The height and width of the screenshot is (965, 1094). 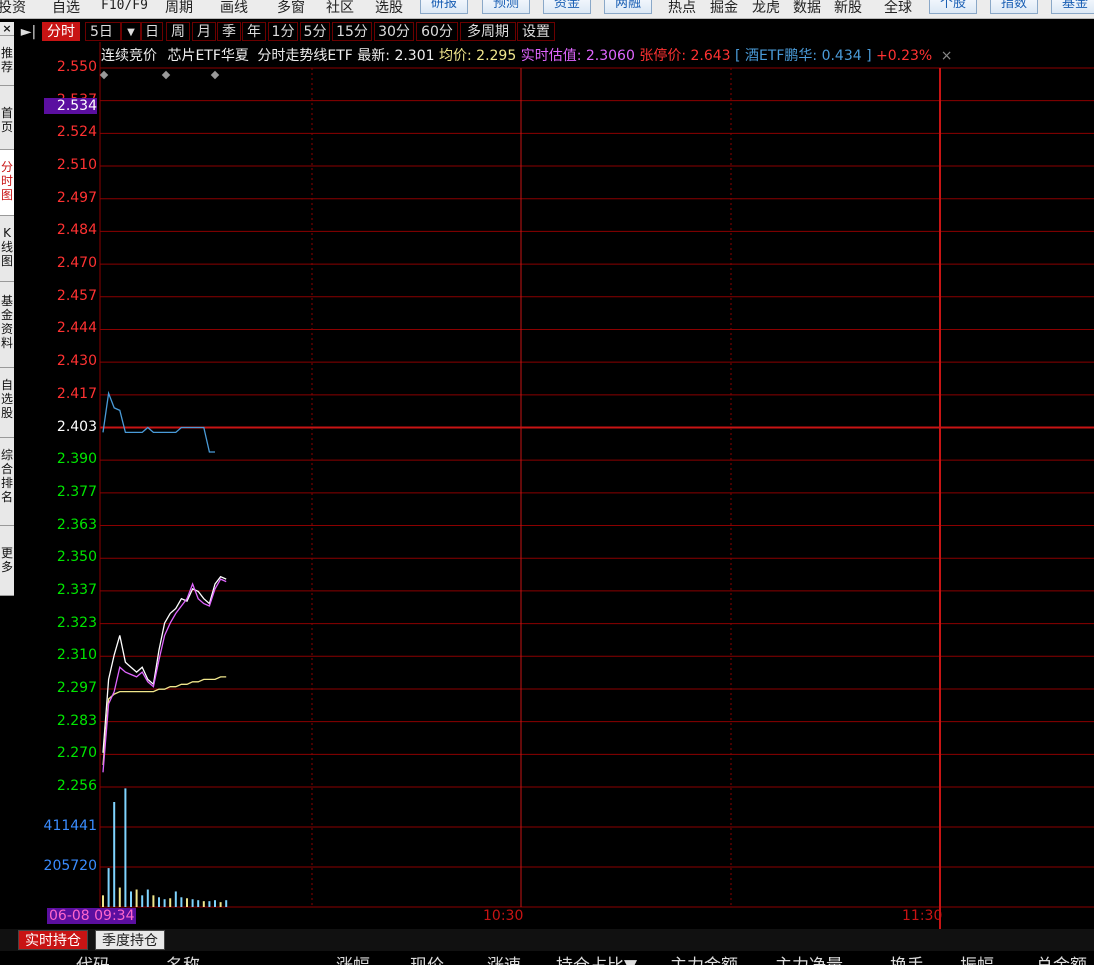 I want to click on price-tick-label: 2.270, so click(x=76, y=753).